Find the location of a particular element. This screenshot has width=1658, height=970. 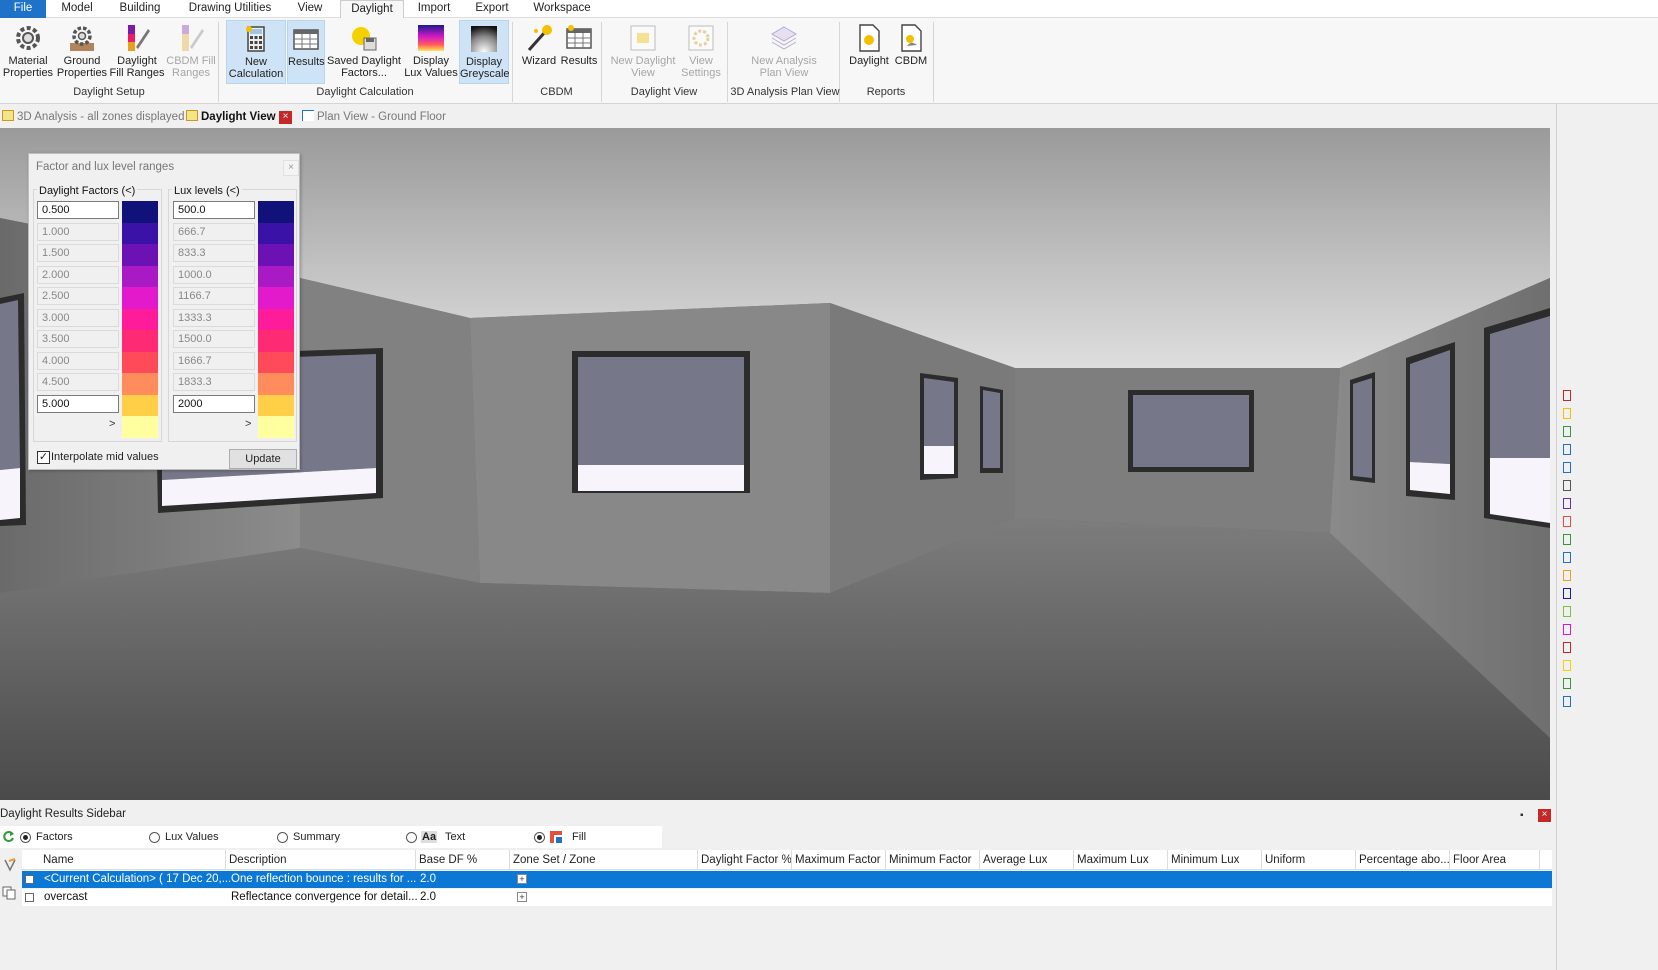

column-header: Maximum Factor is located at coordinates (839, 860).